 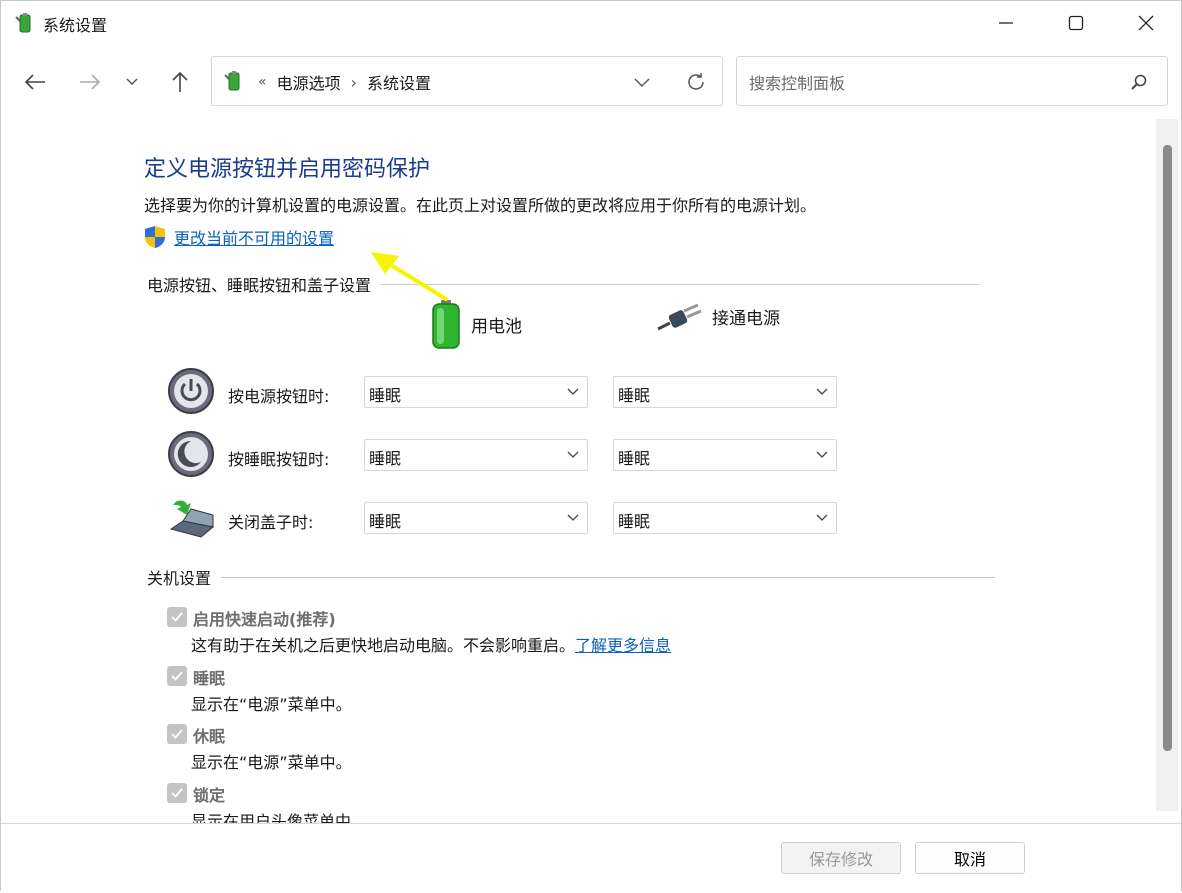 I want to click on arrow-left-icon, so click(x=34, y=82).